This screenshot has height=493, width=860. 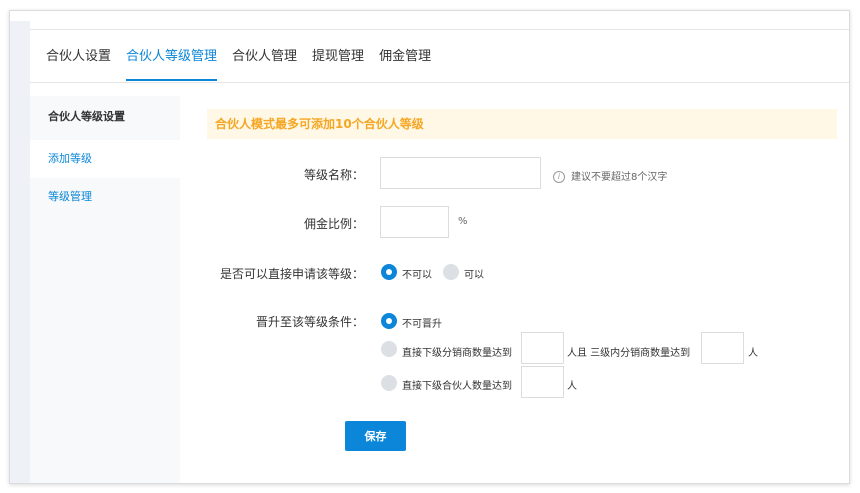 I want to click on upgrade-partner-prefix: 直接下级合伙人数量达到, so click(x=457, y=386).